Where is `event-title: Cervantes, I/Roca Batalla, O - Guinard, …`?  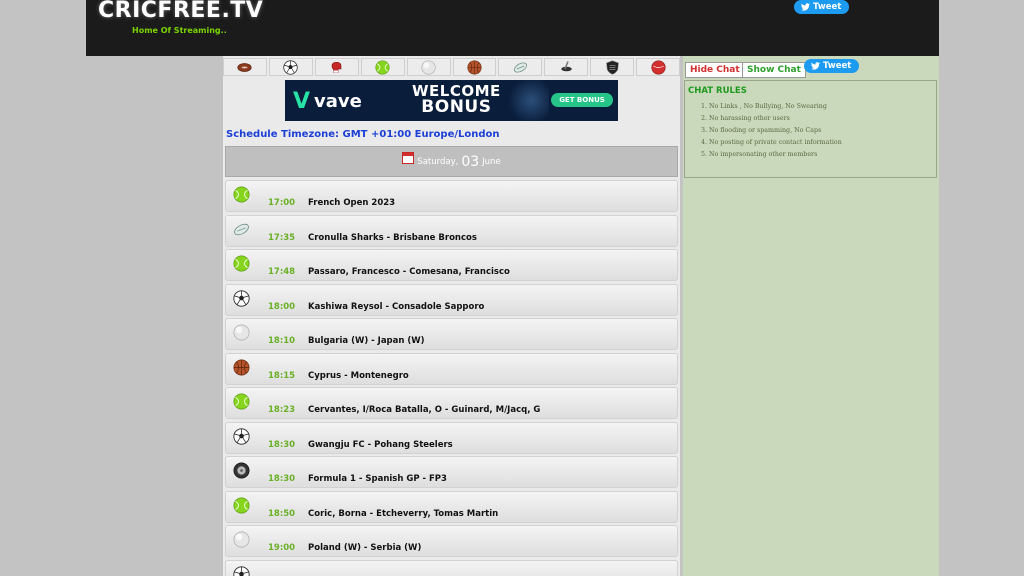 event-title: Cervantes, I/Roca Batalla, O - Guinard, … is located at coordinates (424, 410).